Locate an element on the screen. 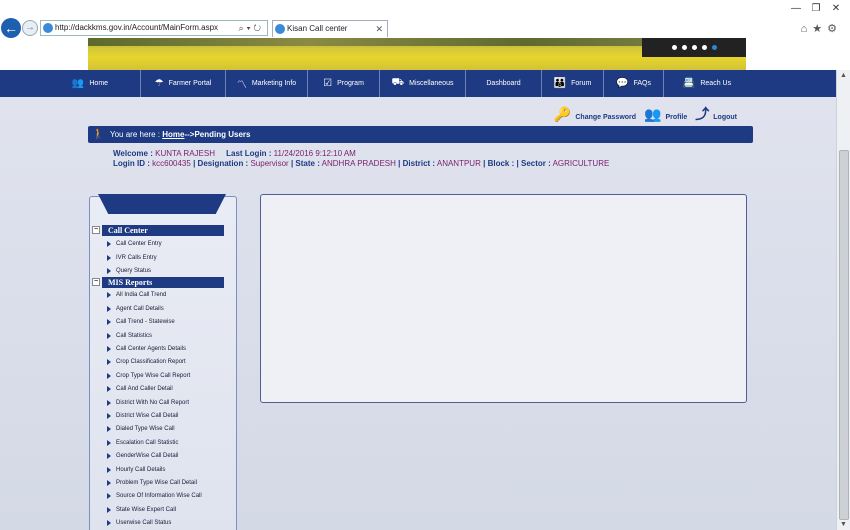 The height and width of the screenshot is (530, 850). sidebar-item-district-with-no-call-report: District With No Call Report is located at coordinates (147, 403).